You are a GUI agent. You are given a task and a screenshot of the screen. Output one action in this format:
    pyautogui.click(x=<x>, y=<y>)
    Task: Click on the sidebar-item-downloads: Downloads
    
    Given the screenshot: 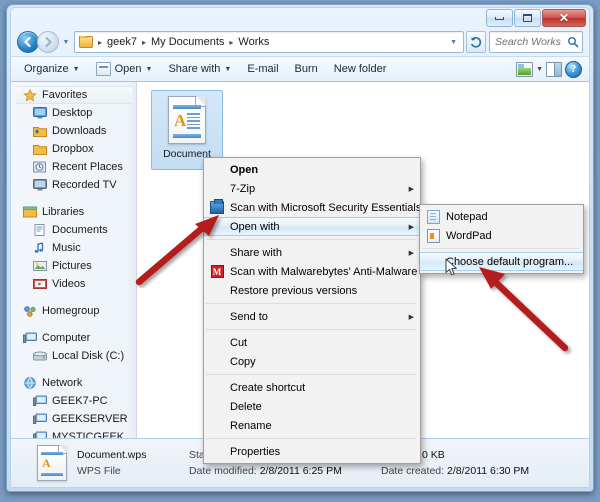 What is the action you would take?
    pyautogui.click(x=73, y=131)
    